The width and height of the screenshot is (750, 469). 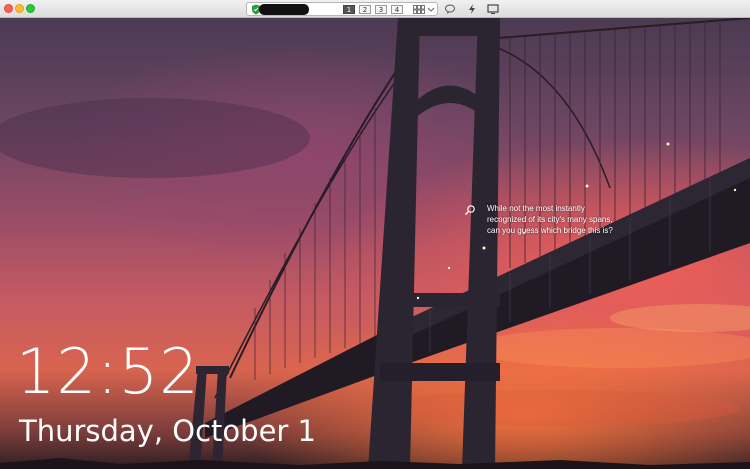 I want to click on search-icon, so click(x=470, y=210).